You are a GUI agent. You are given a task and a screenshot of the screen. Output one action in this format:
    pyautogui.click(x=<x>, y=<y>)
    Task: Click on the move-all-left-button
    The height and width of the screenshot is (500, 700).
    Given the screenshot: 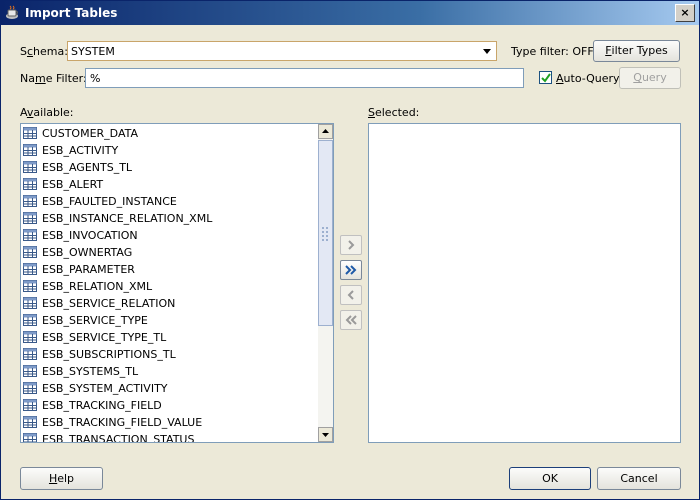 What is the action you would take?
    pyautogui.click(x=351, y=320)
    